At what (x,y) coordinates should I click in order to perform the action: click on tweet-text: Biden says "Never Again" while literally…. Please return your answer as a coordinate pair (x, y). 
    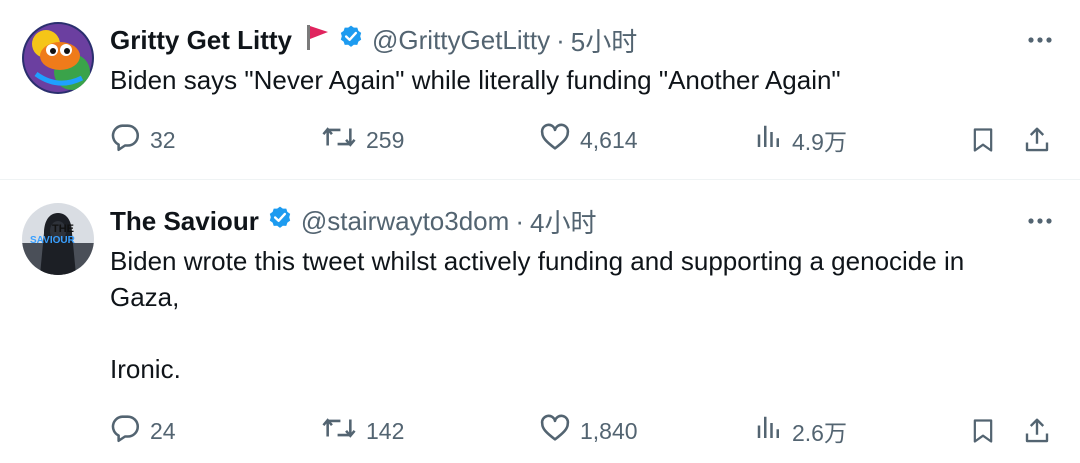
    Looking at the image, I should click on (585, 80).